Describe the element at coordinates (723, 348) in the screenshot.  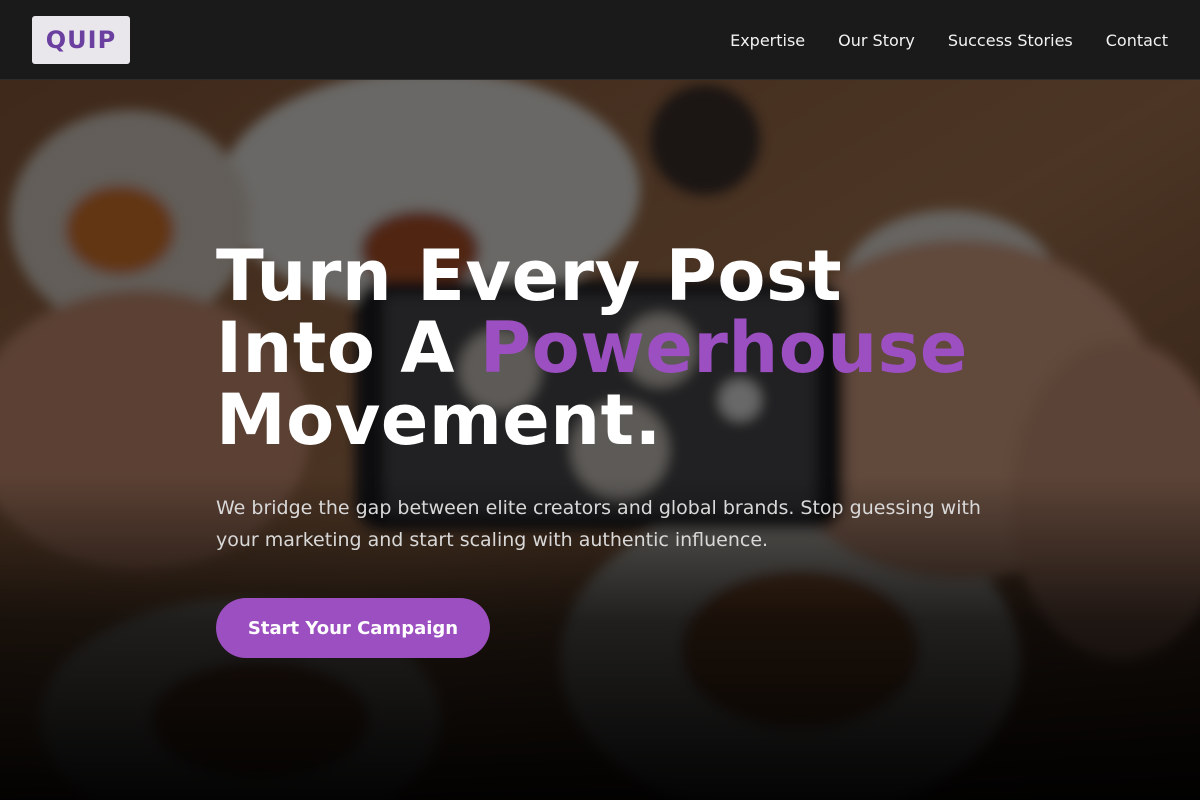
I see `headline-accent: Powerhouse` at that location.